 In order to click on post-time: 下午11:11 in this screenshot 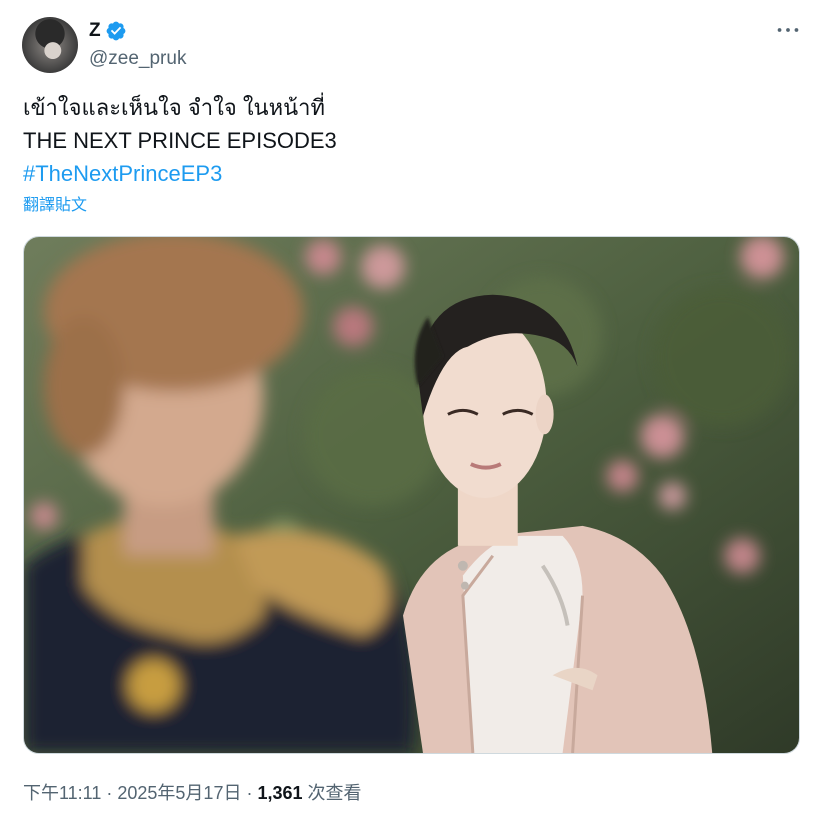, I will do `click(62, 793)`.